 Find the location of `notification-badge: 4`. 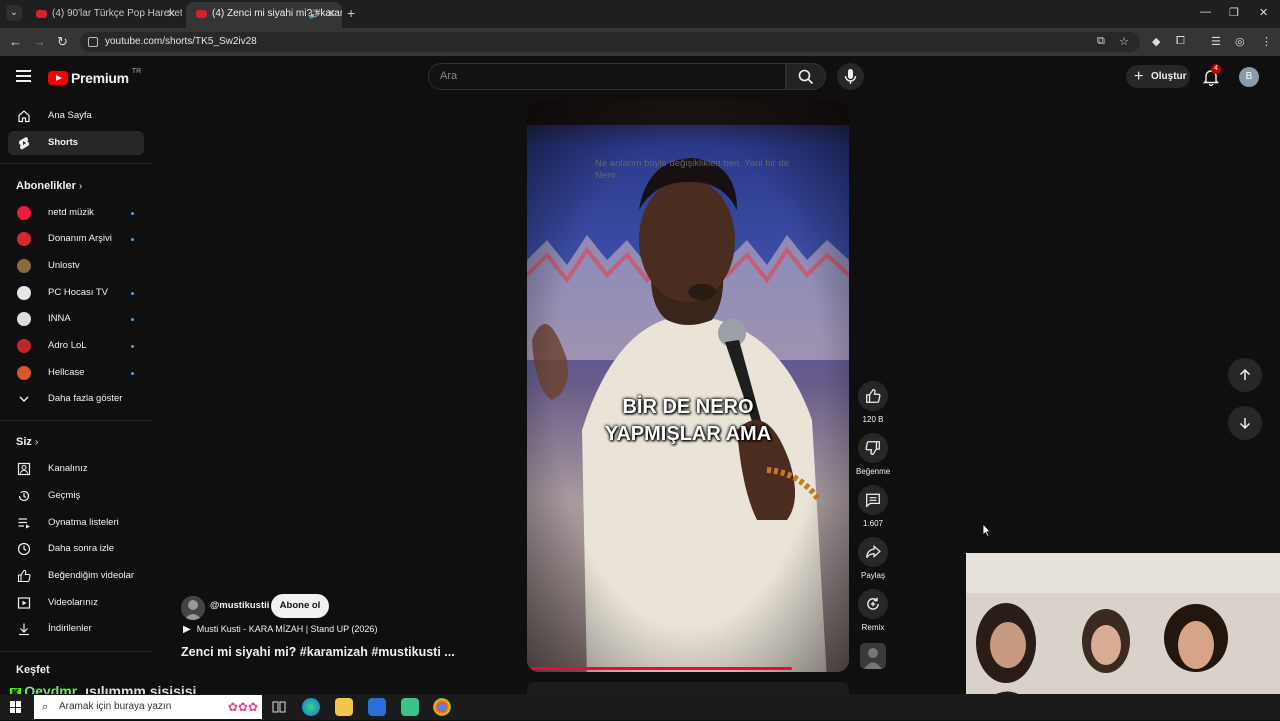

notification-badge: 4 is located at coordinates (1216, 69).